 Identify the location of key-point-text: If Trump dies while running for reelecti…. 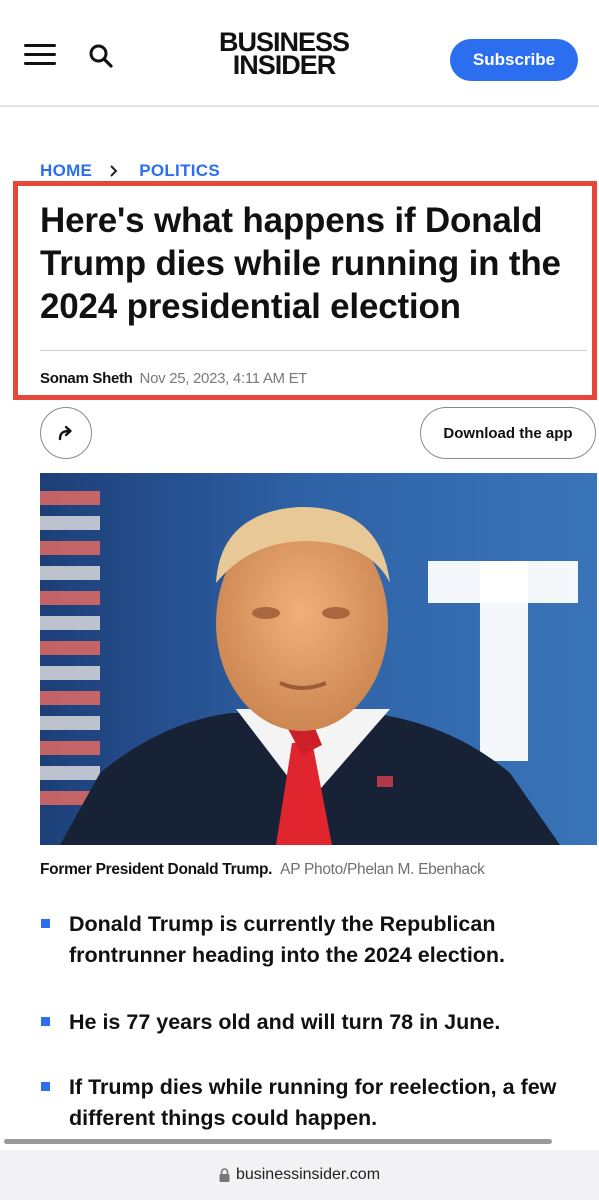
(313, 1102).